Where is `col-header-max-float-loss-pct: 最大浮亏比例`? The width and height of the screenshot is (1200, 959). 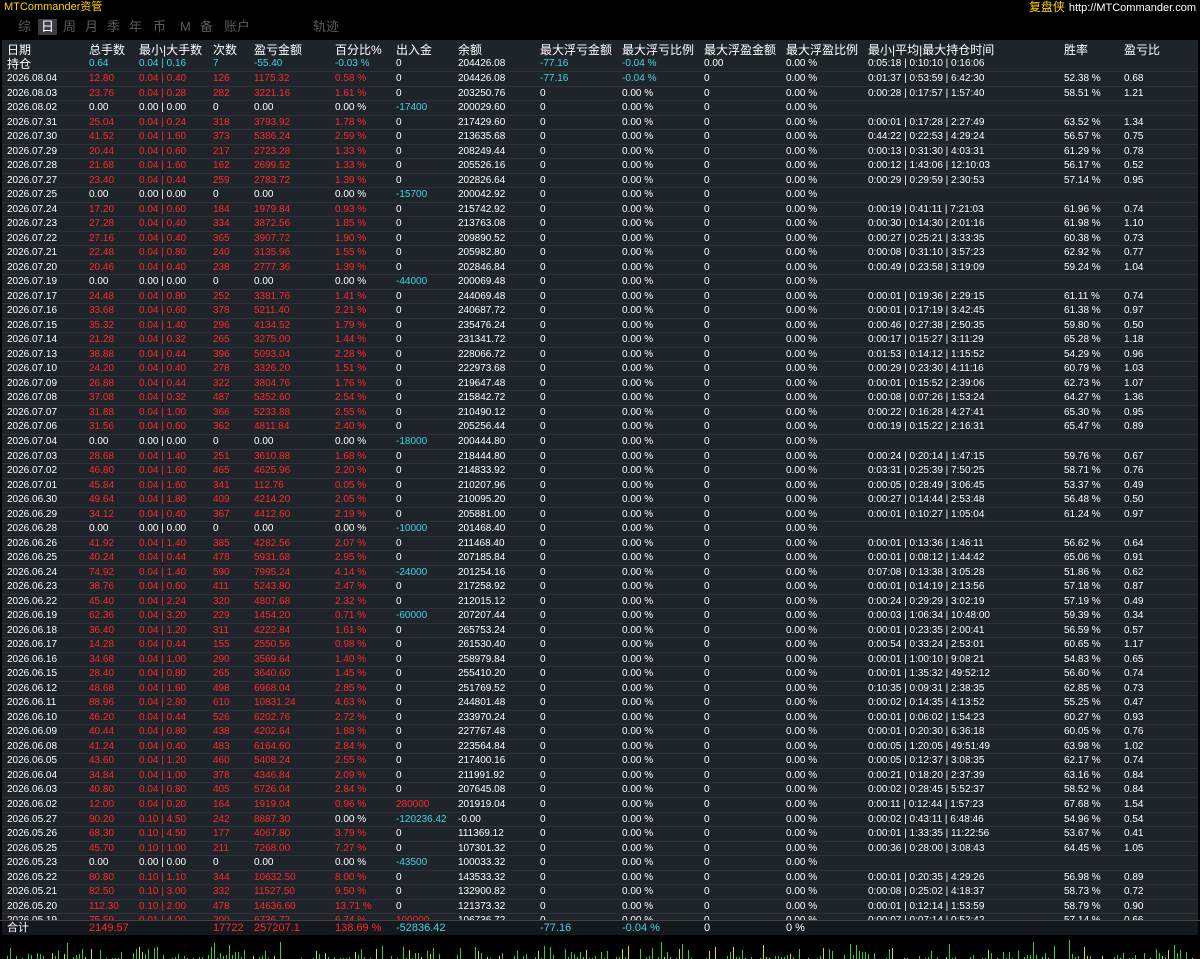 col-header-max-float-loss-pct: 最大浮亏比例 is located at coordinates (658, 50).